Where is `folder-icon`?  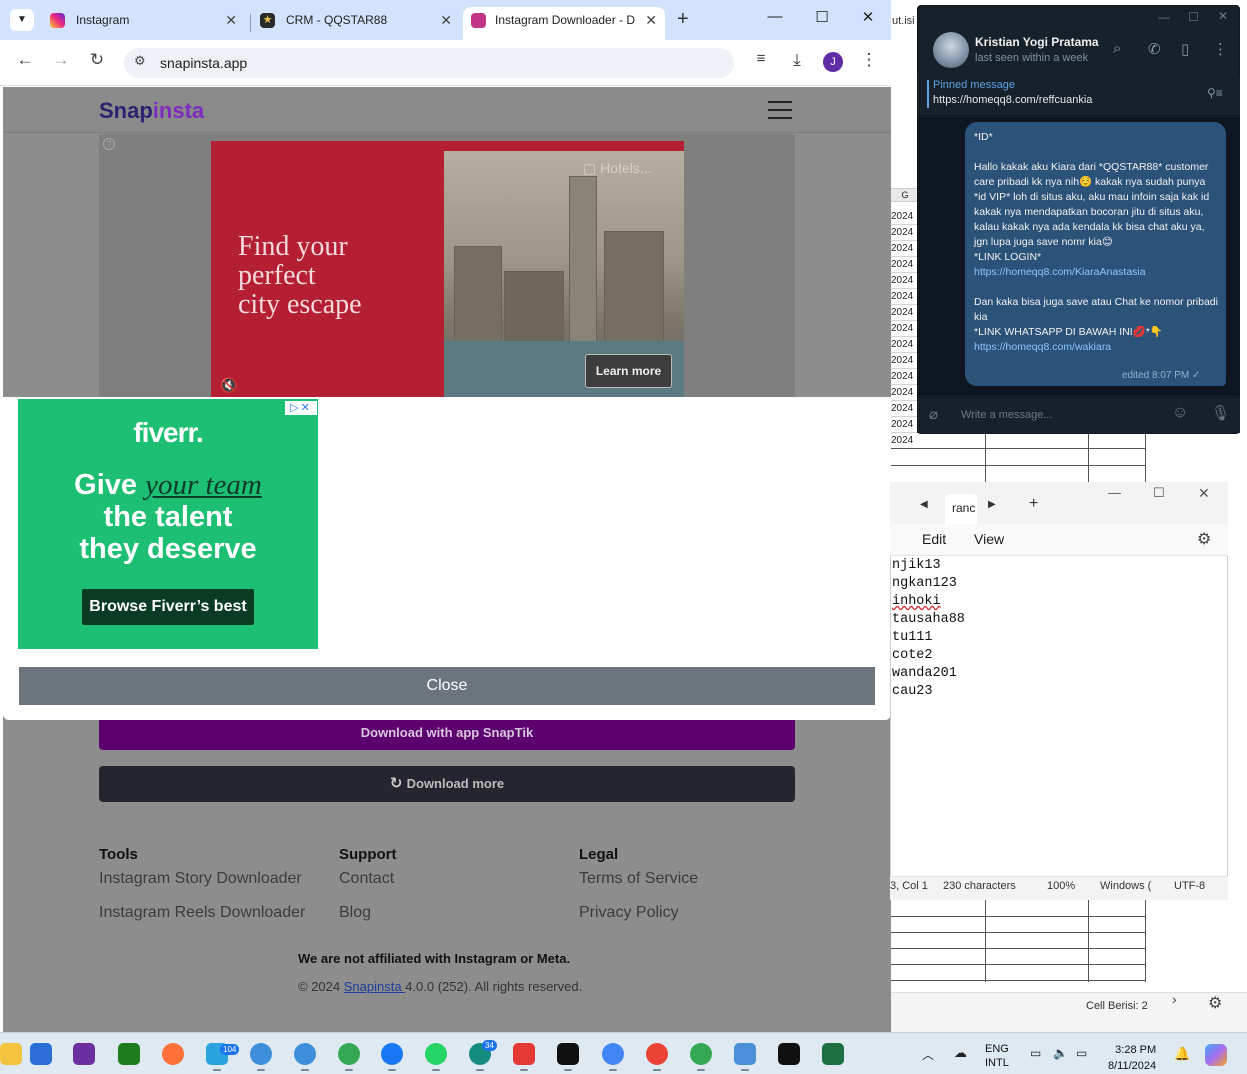
folder-icon is located at coordinates (11, 1054).